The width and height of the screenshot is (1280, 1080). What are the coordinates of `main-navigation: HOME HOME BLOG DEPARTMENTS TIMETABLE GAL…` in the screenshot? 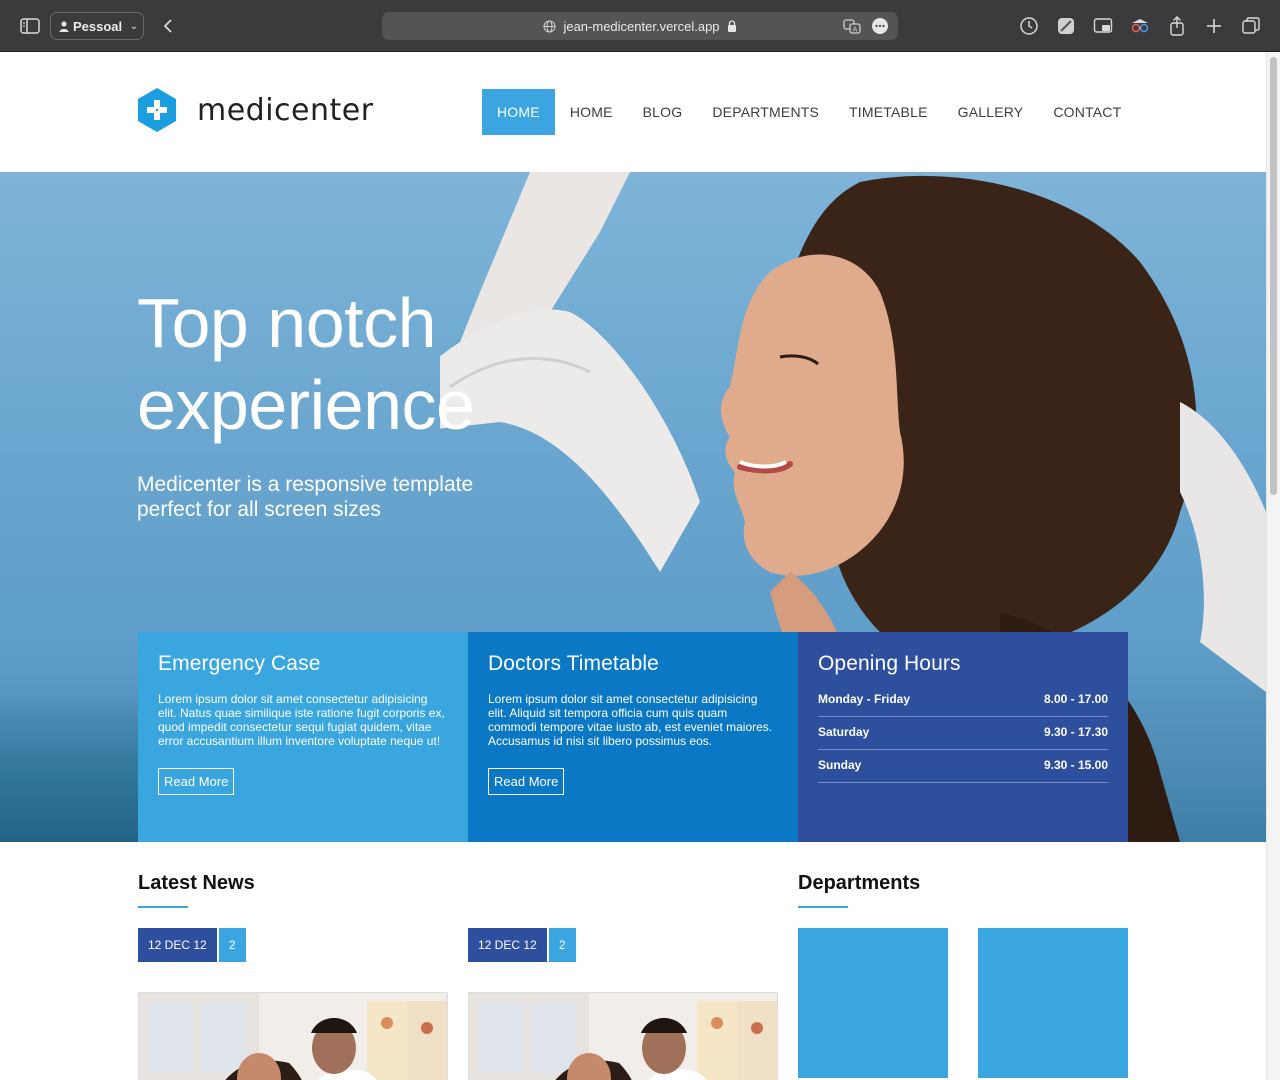 It's located at (809, 112).